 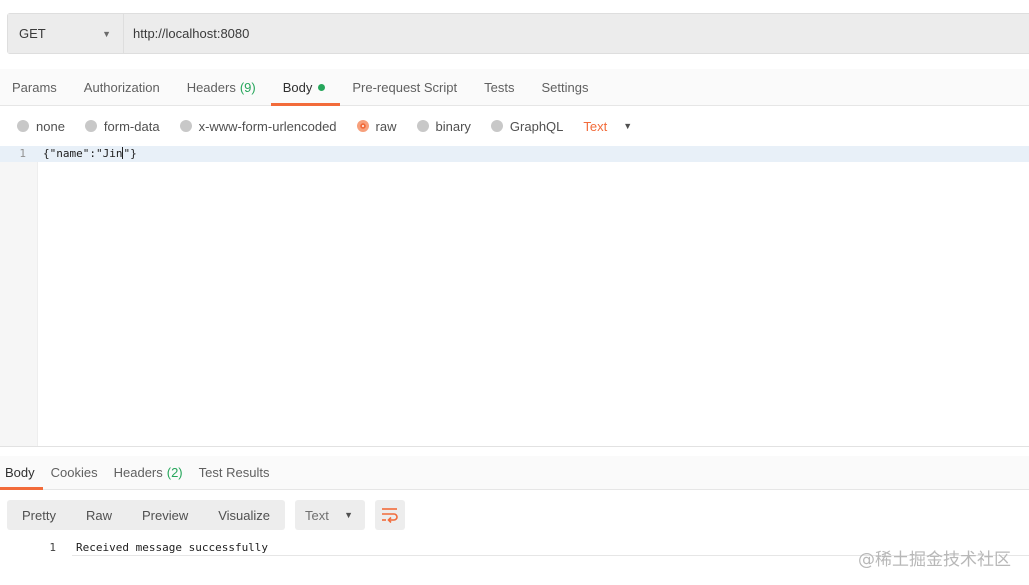 I want to click on tab-label: Settings, so click(x=565, y=87).